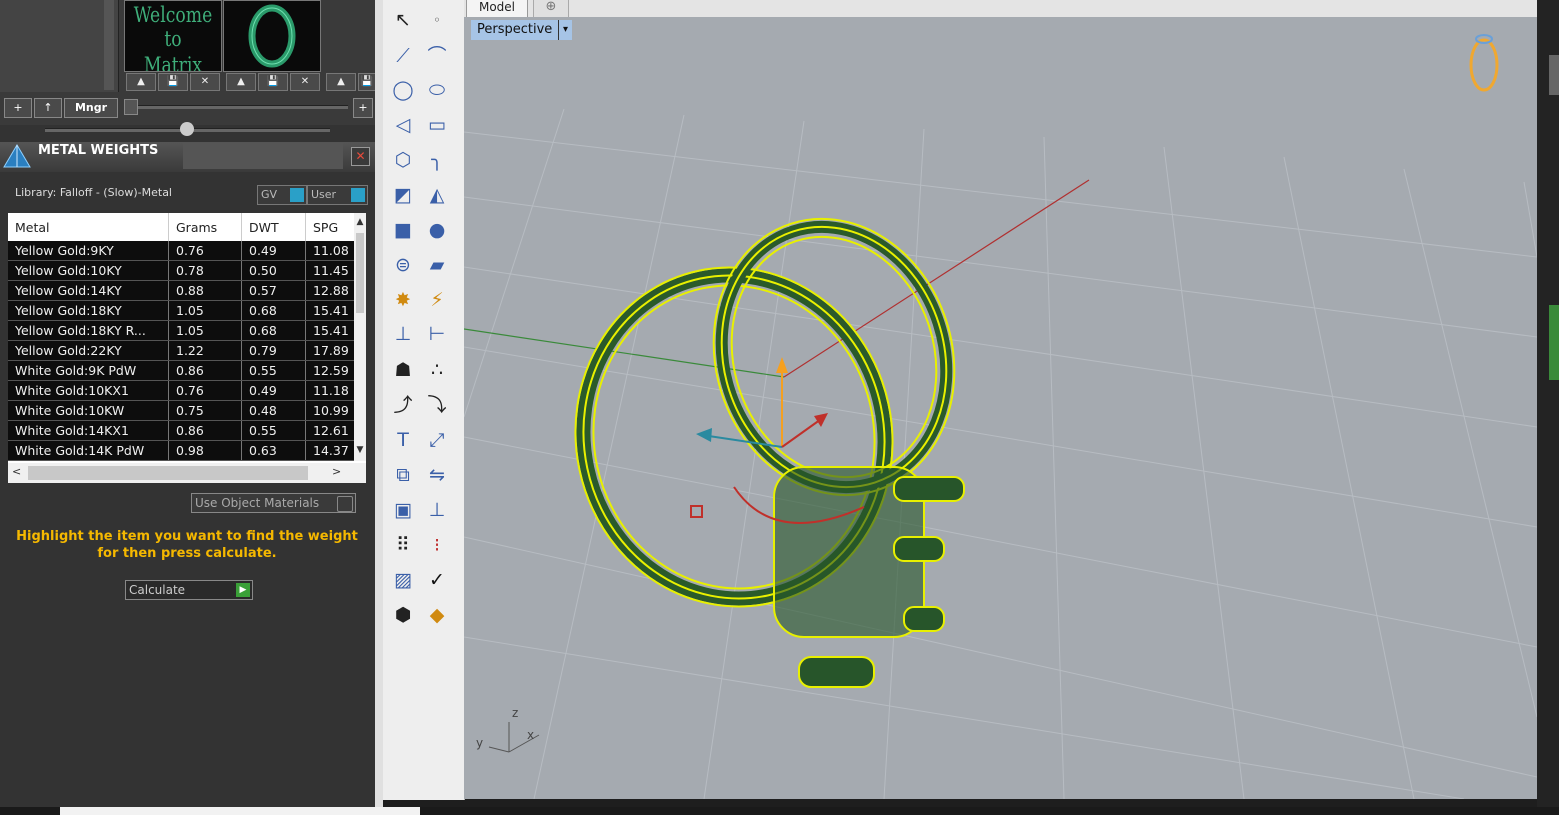 This screenshot has width=1559, height=815. Describe the element at coordinates (273, 227) in the screenshot. I see `col-dwt: DWT` at that location.